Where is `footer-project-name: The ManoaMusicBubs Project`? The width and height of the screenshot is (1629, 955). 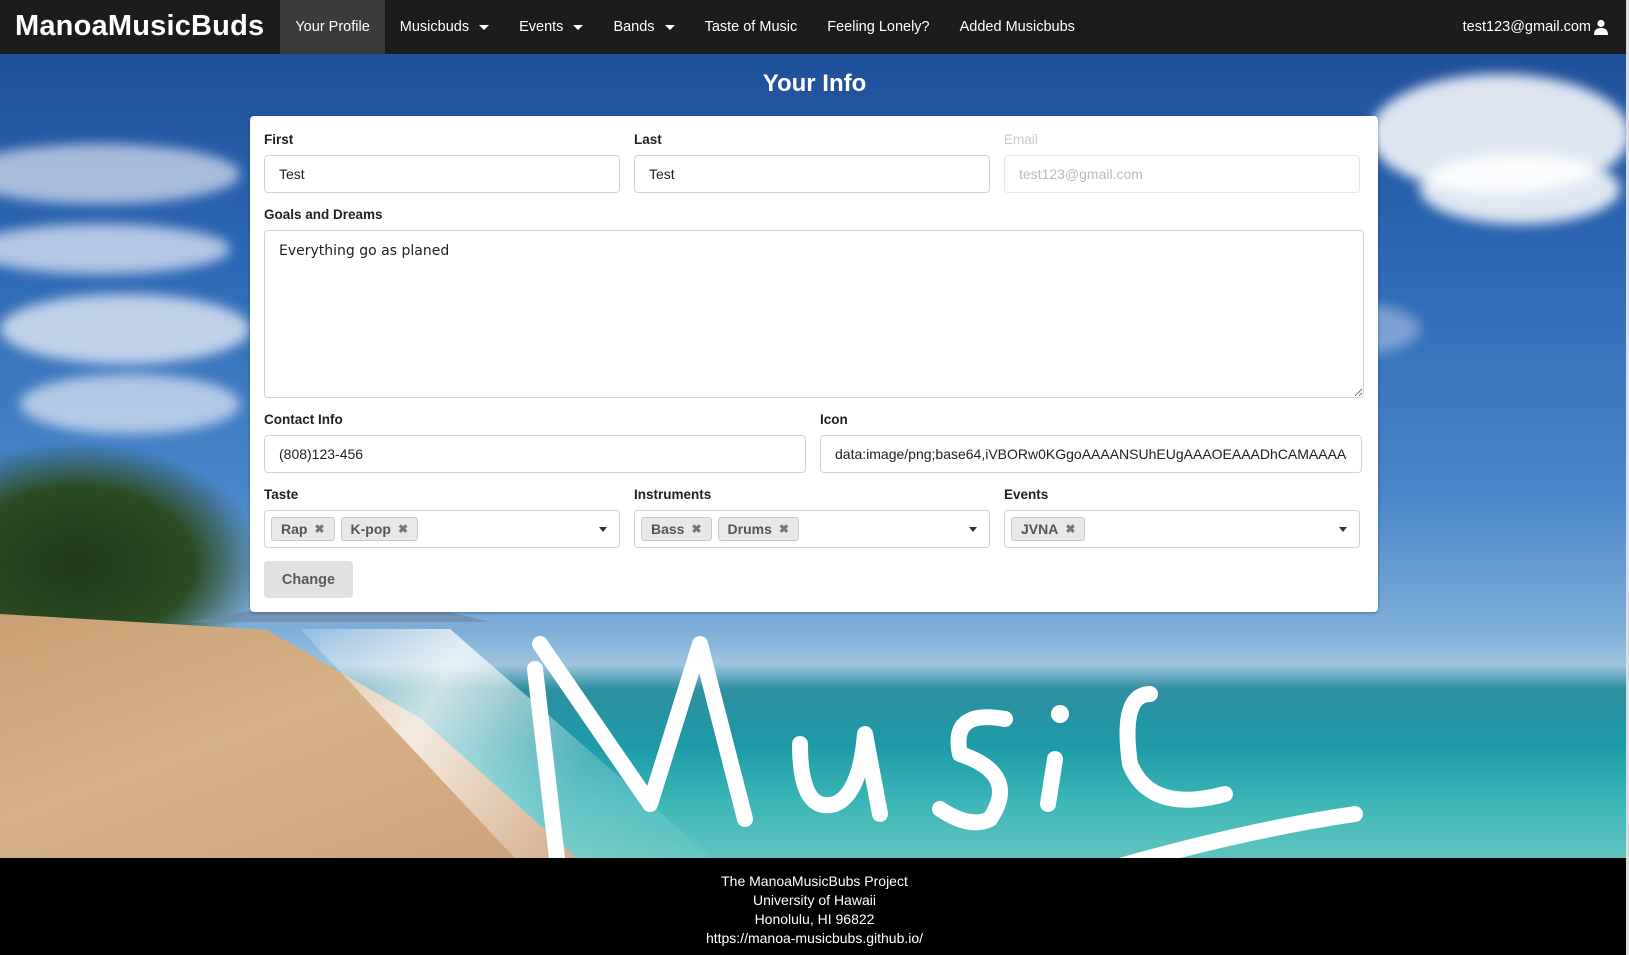 footer-project-name: The ManoaMusicBubs Project is located at coordinates (814, 881).